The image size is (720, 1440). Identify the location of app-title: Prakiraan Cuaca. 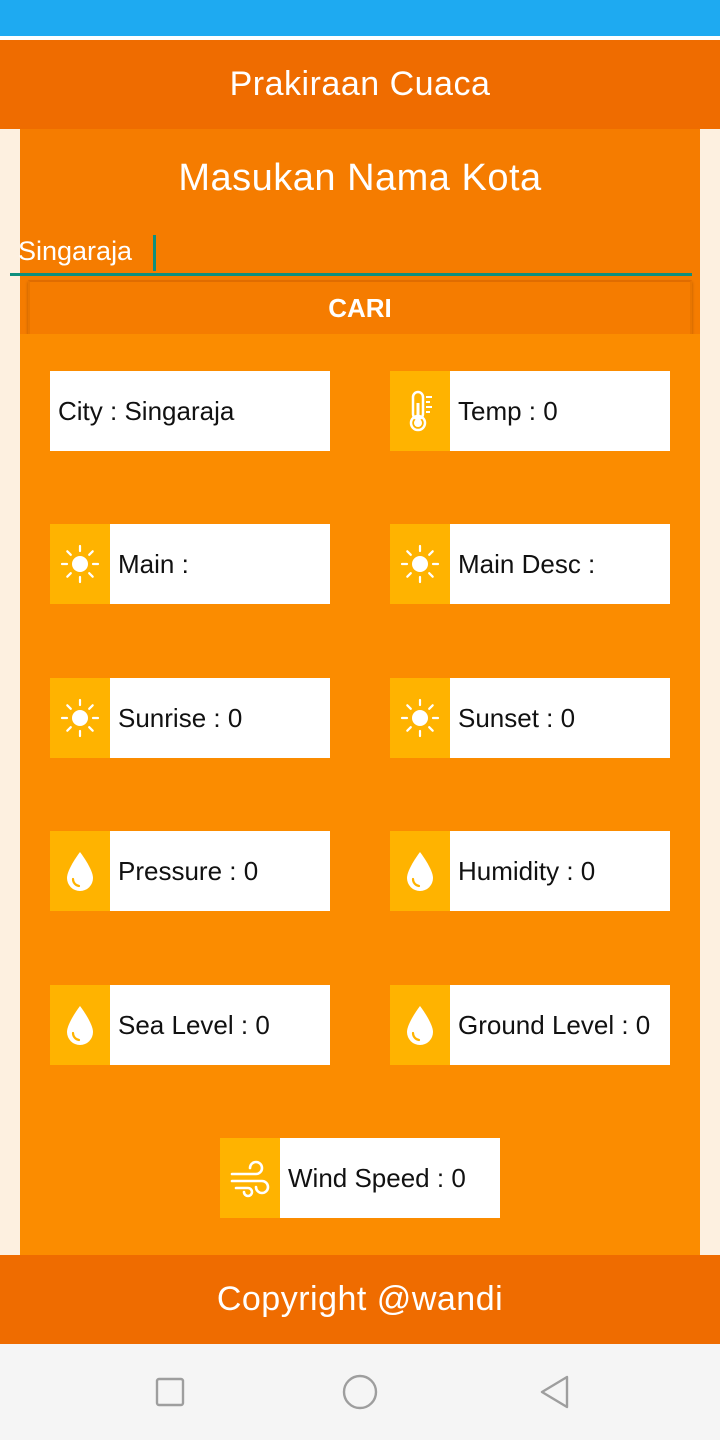
(360, 84).